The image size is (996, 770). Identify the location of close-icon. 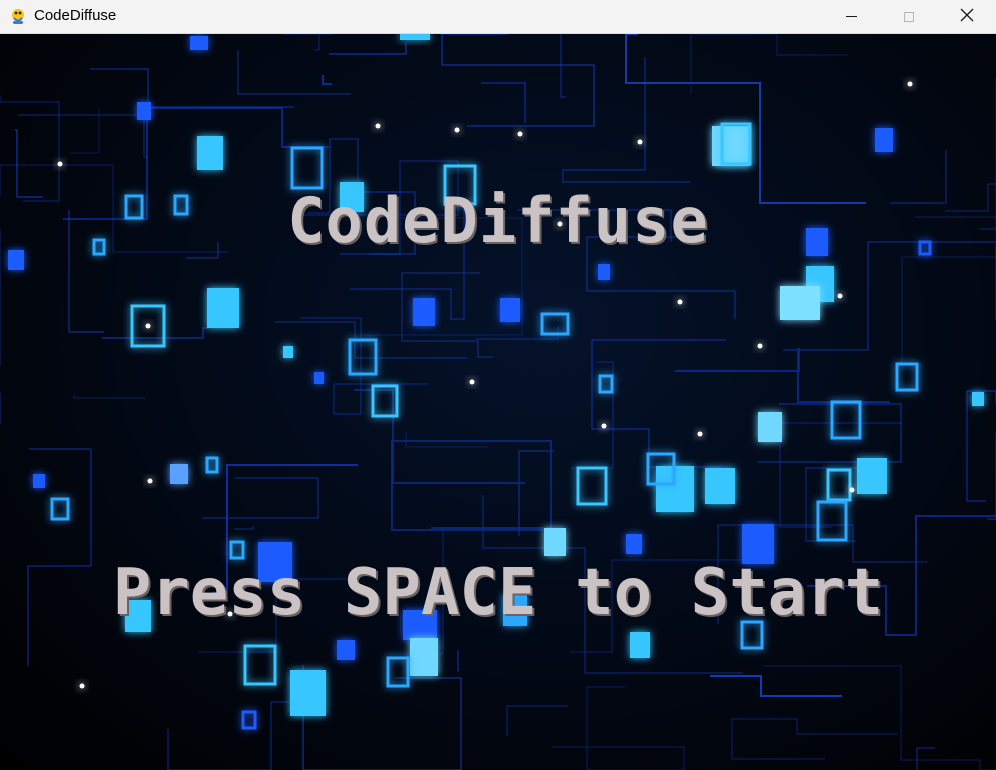
(967, 16).